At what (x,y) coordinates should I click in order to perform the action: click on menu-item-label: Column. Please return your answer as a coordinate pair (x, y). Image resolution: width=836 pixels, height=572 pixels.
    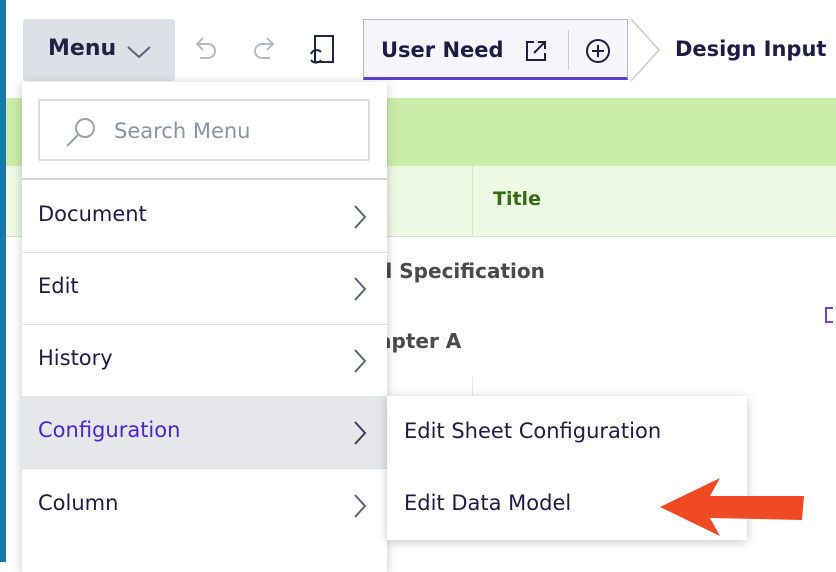
    Looking at the image, I should click on (78, 503).